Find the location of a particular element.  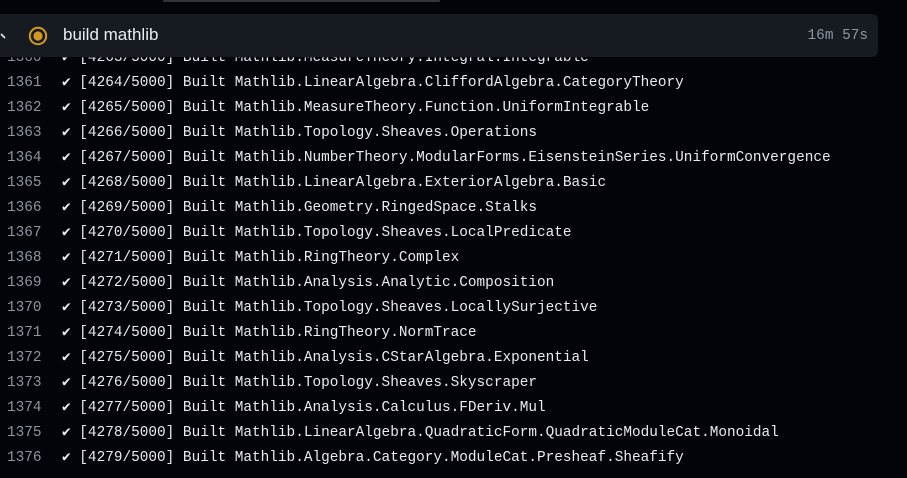

line-number: 1369 is located at coordinates (21, 283).